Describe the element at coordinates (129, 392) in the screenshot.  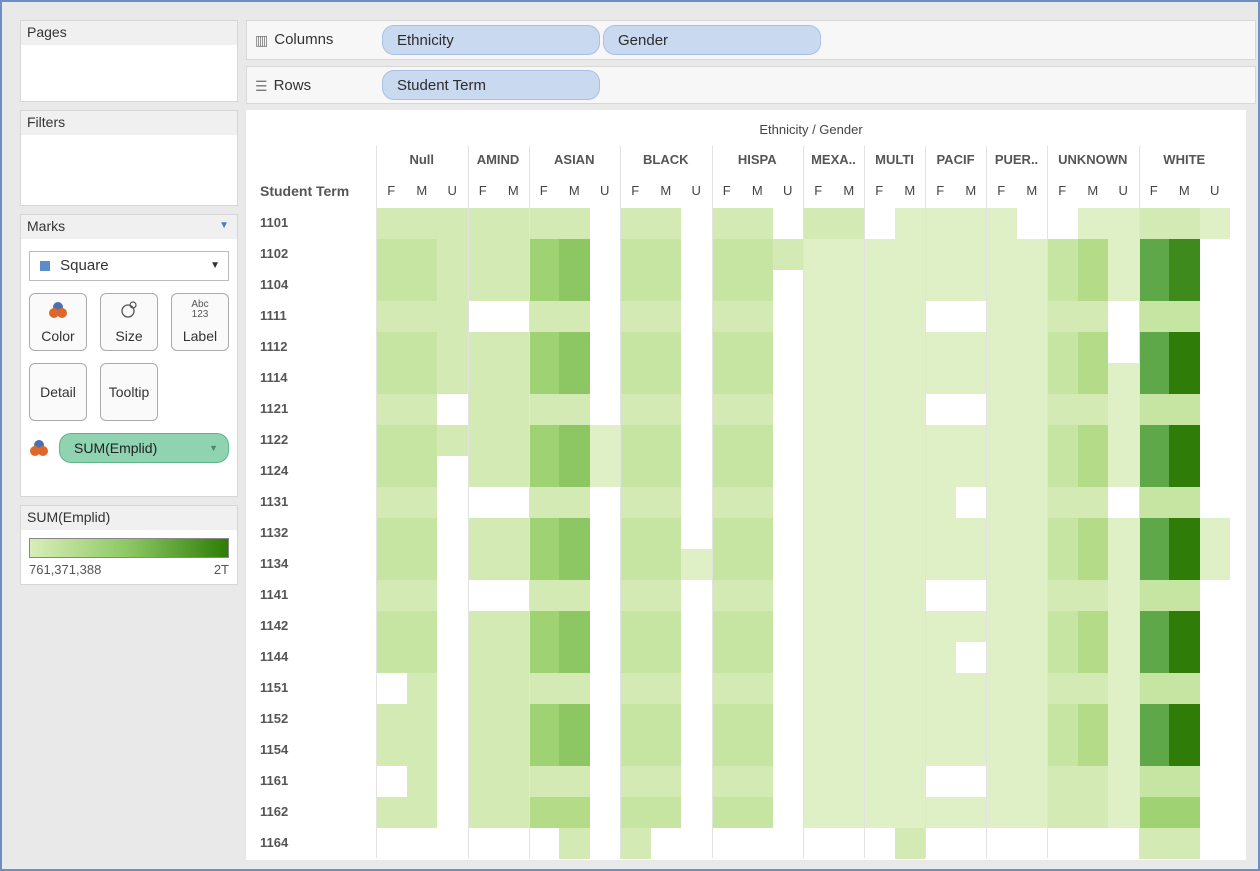
I see `tooltip-button: Tooltip` at that location.